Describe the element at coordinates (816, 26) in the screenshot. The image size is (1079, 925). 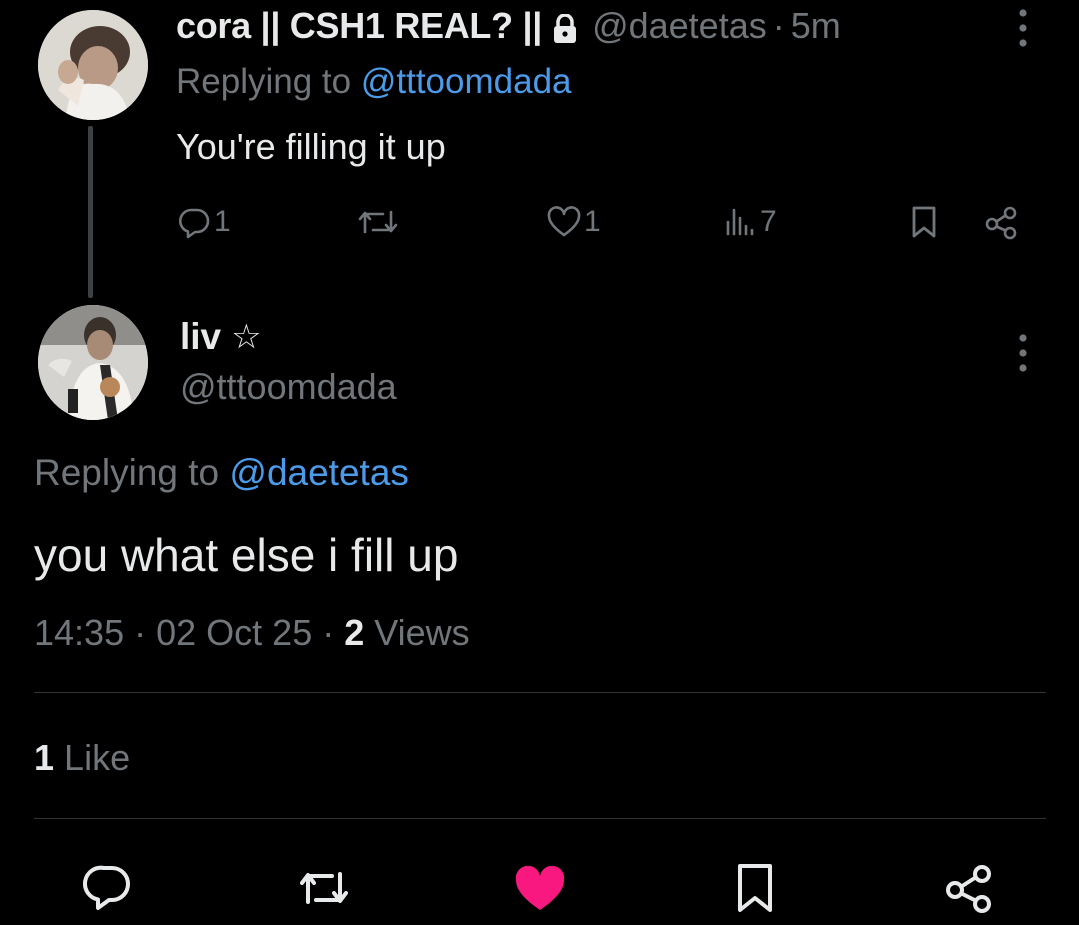
I see `parent-timestamp: 5m` at that location.